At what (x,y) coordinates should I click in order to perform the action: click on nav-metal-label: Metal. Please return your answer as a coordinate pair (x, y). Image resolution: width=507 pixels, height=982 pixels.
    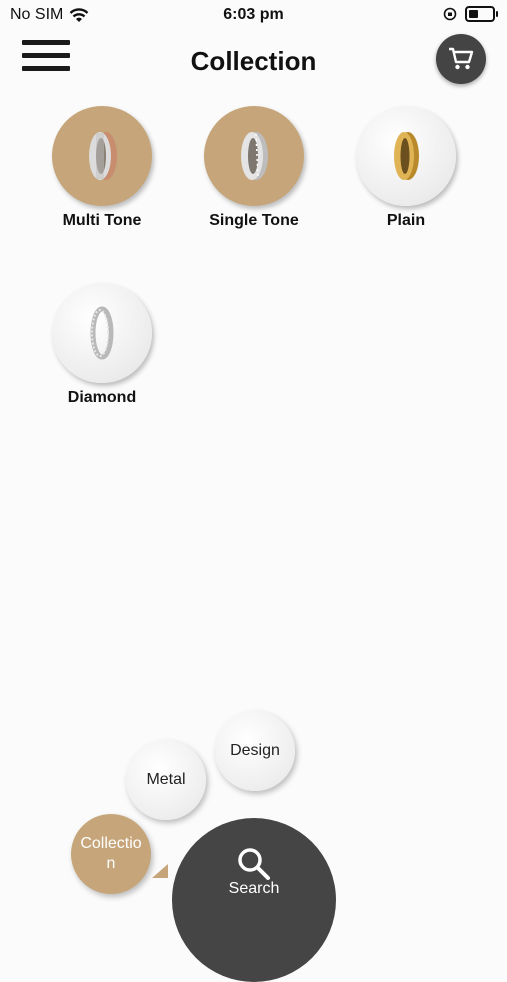
    Looking at the image, I should click on (166, 779).